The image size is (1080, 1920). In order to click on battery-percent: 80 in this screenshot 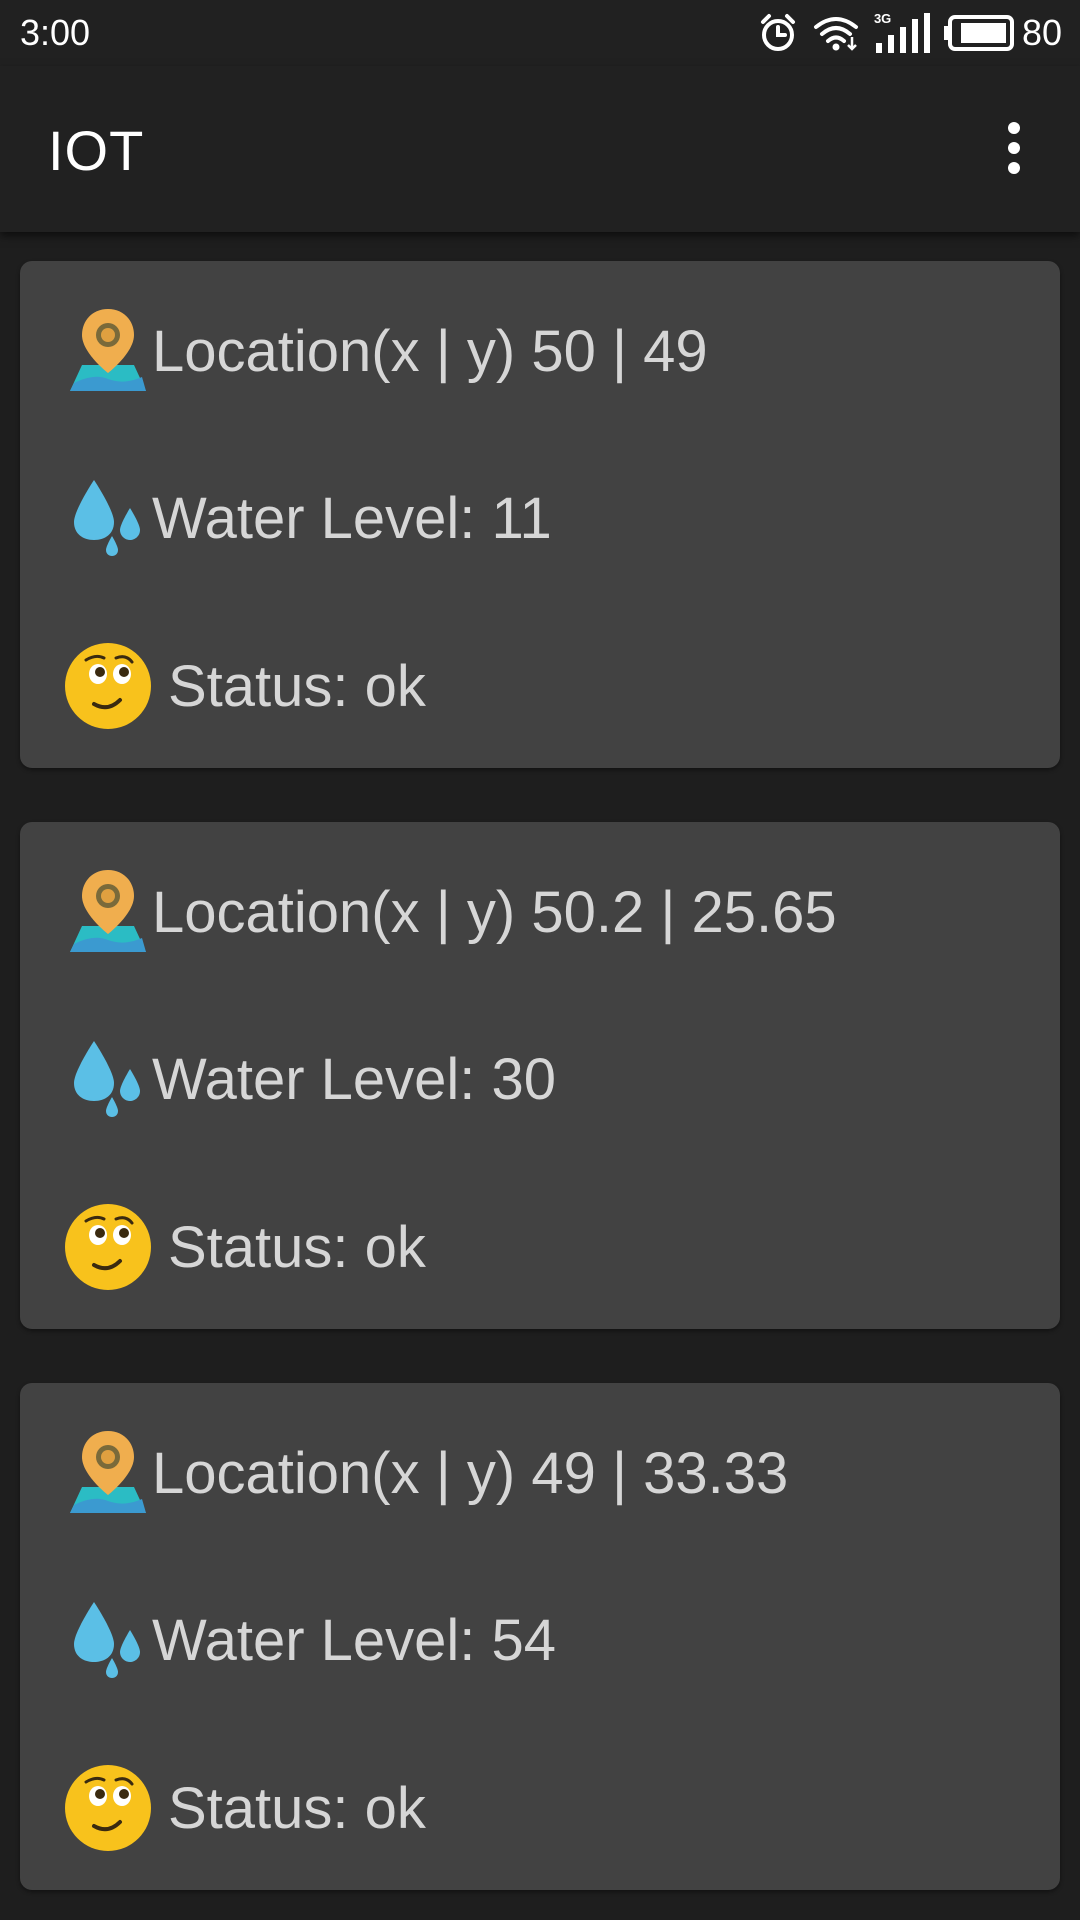, I will do `click(1041, 32)`.